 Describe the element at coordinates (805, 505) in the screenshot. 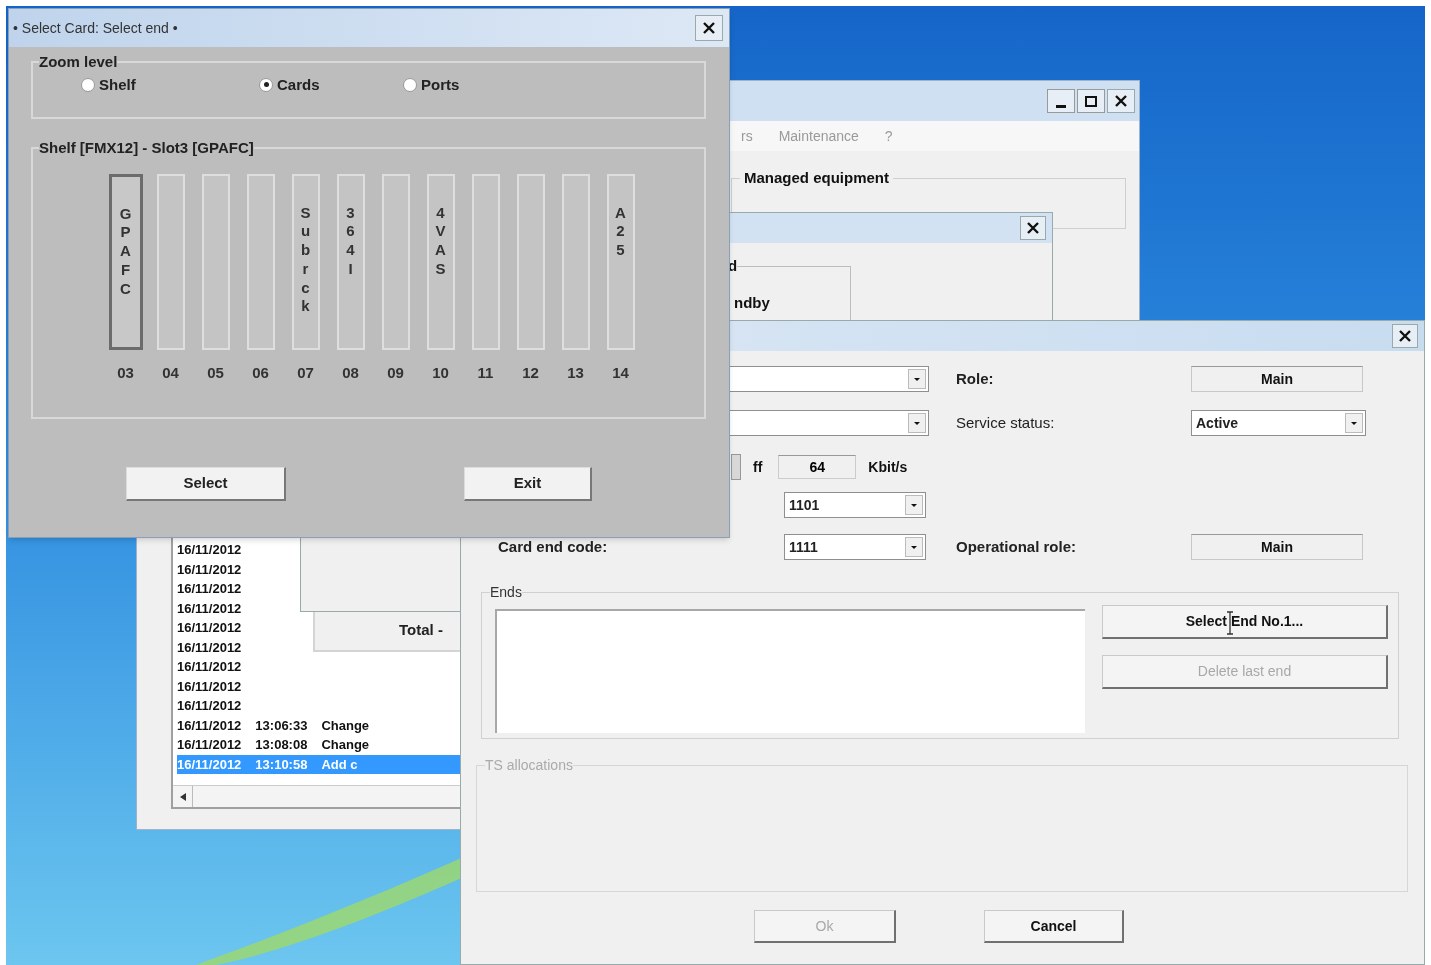

I see `dropdown-value: 1101` at that location.